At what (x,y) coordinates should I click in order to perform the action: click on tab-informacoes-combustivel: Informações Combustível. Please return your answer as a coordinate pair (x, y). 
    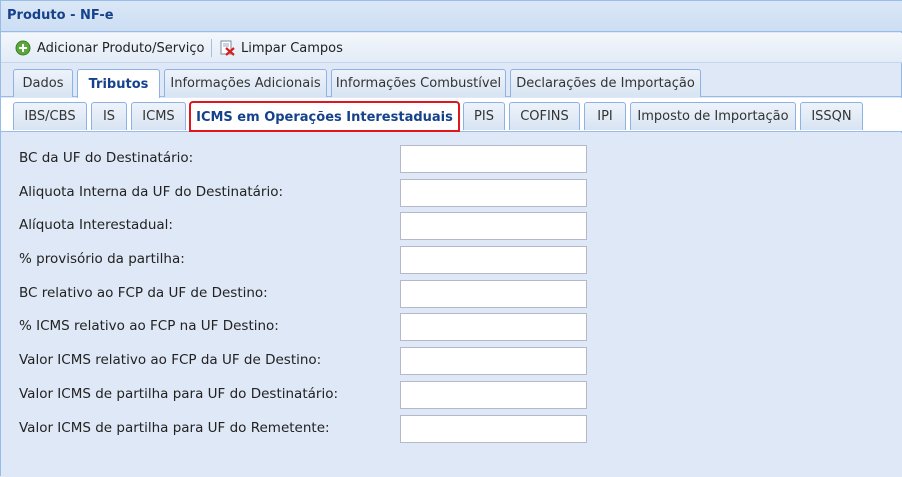
    Looking at the image, I should click on (418, 83).